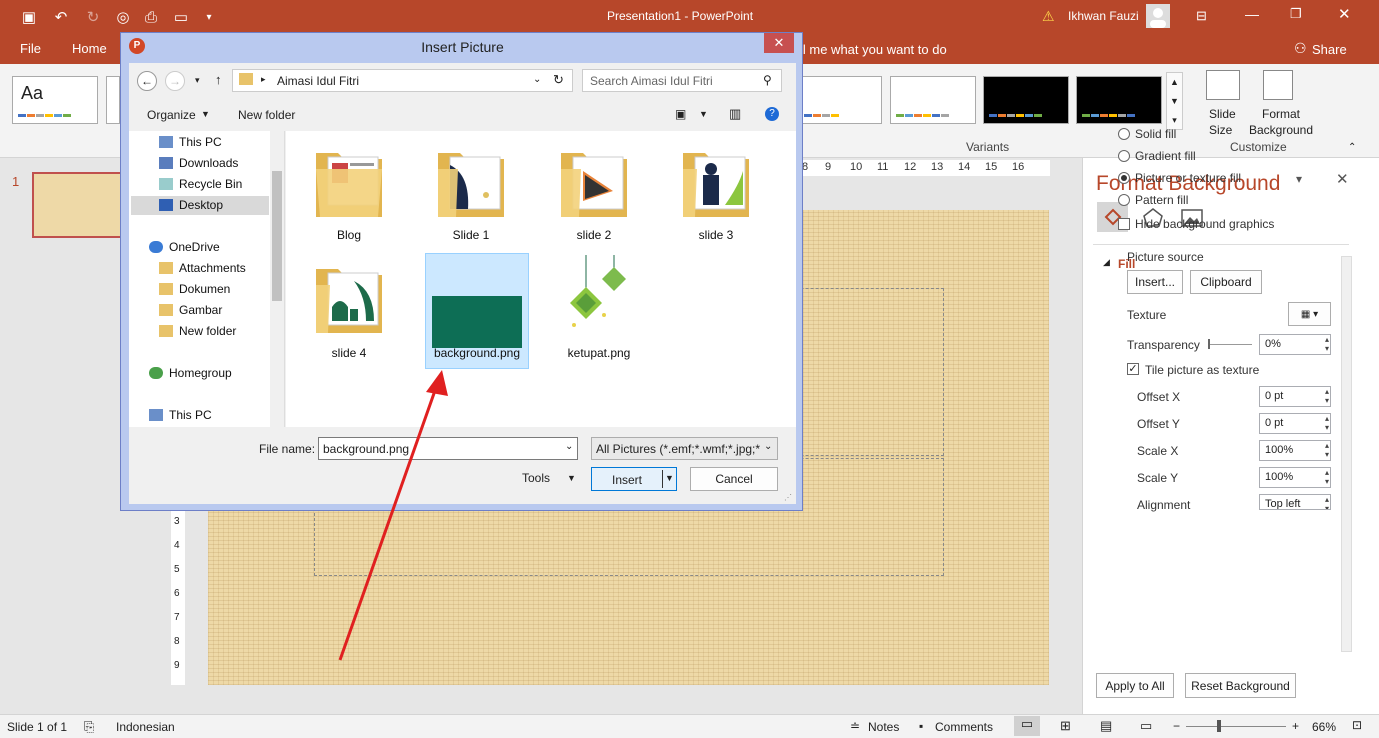 The width and height of the screenshot is (1379, 738). What do you see at coordinates (1124, 156) in the screenshot?
I see `gradient-fill-radio` at bounding box center [1124, 156].